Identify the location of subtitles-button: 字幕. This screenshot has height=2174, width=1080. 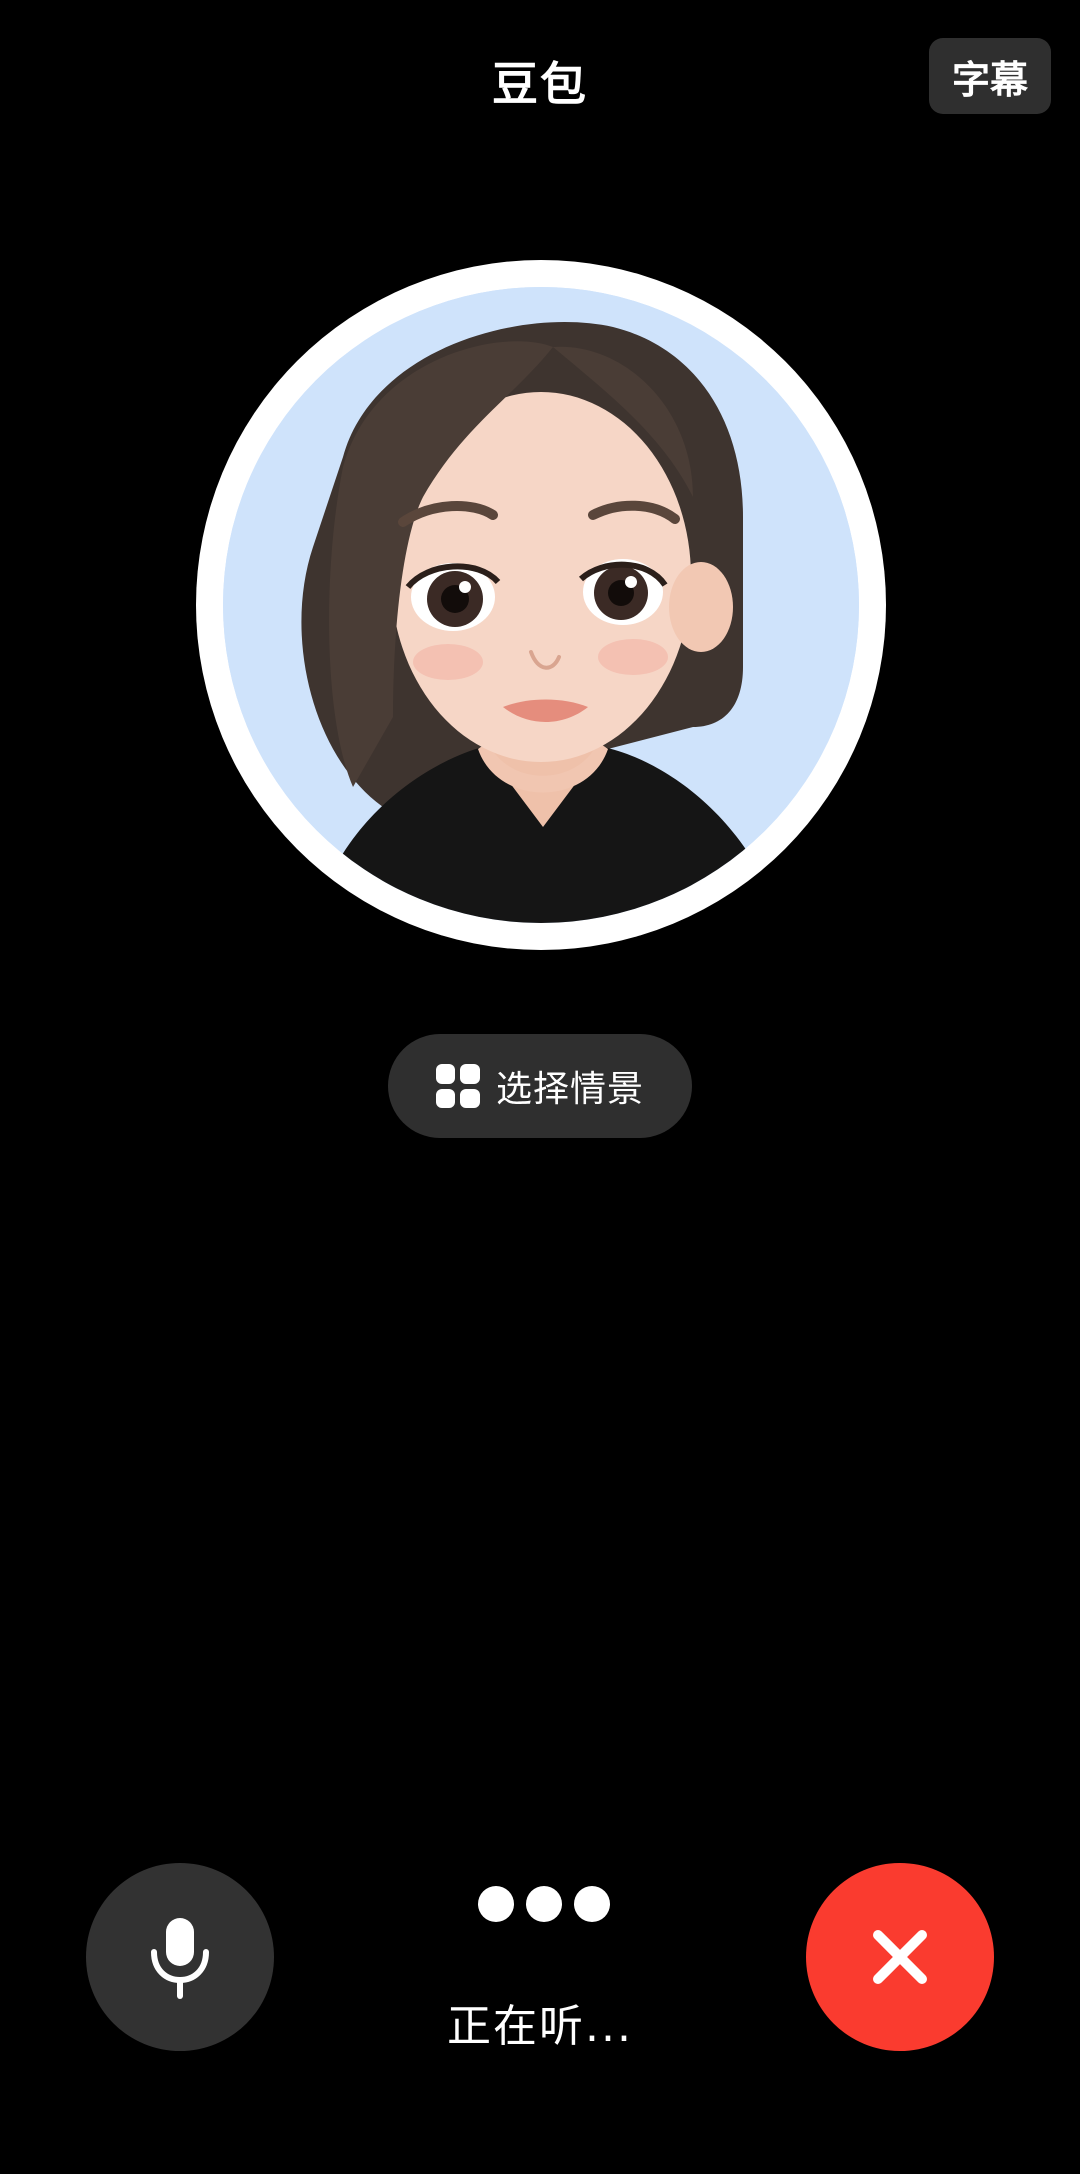
(990, 76).